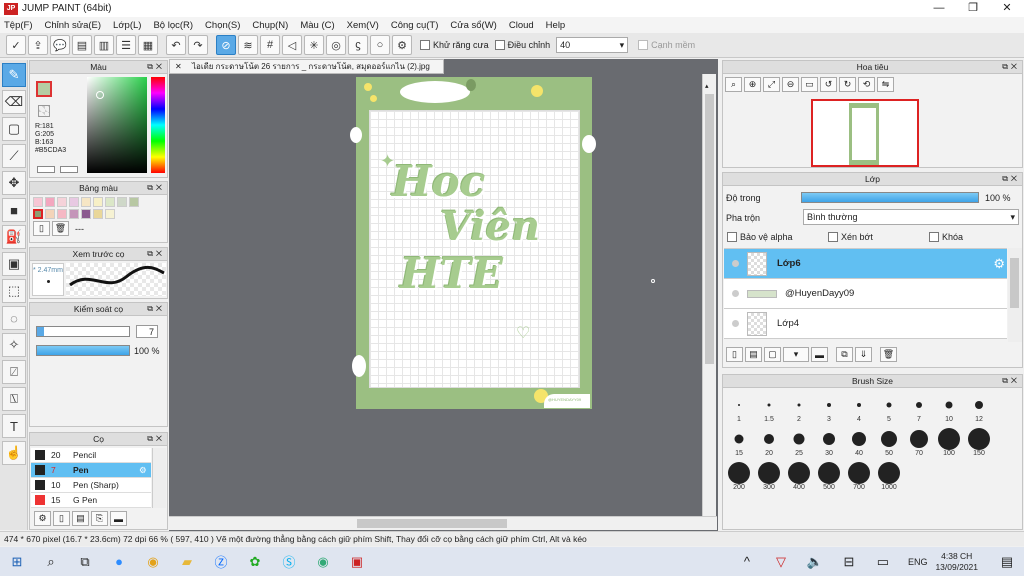  I want to click on brush-size-cell: 20, so click(769, 441).